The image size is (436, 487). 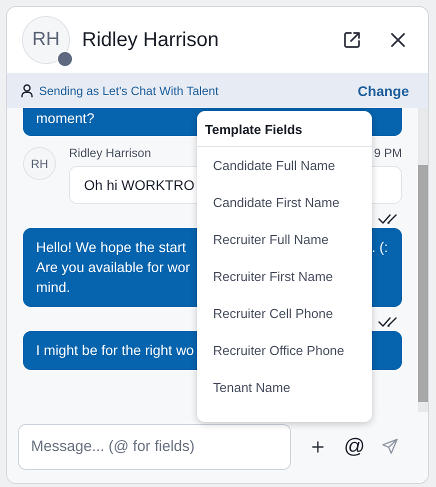 What do you see at coordinates (318, 447) in the screenshot?
I see `add-icon` at bounding box center [318, 447].